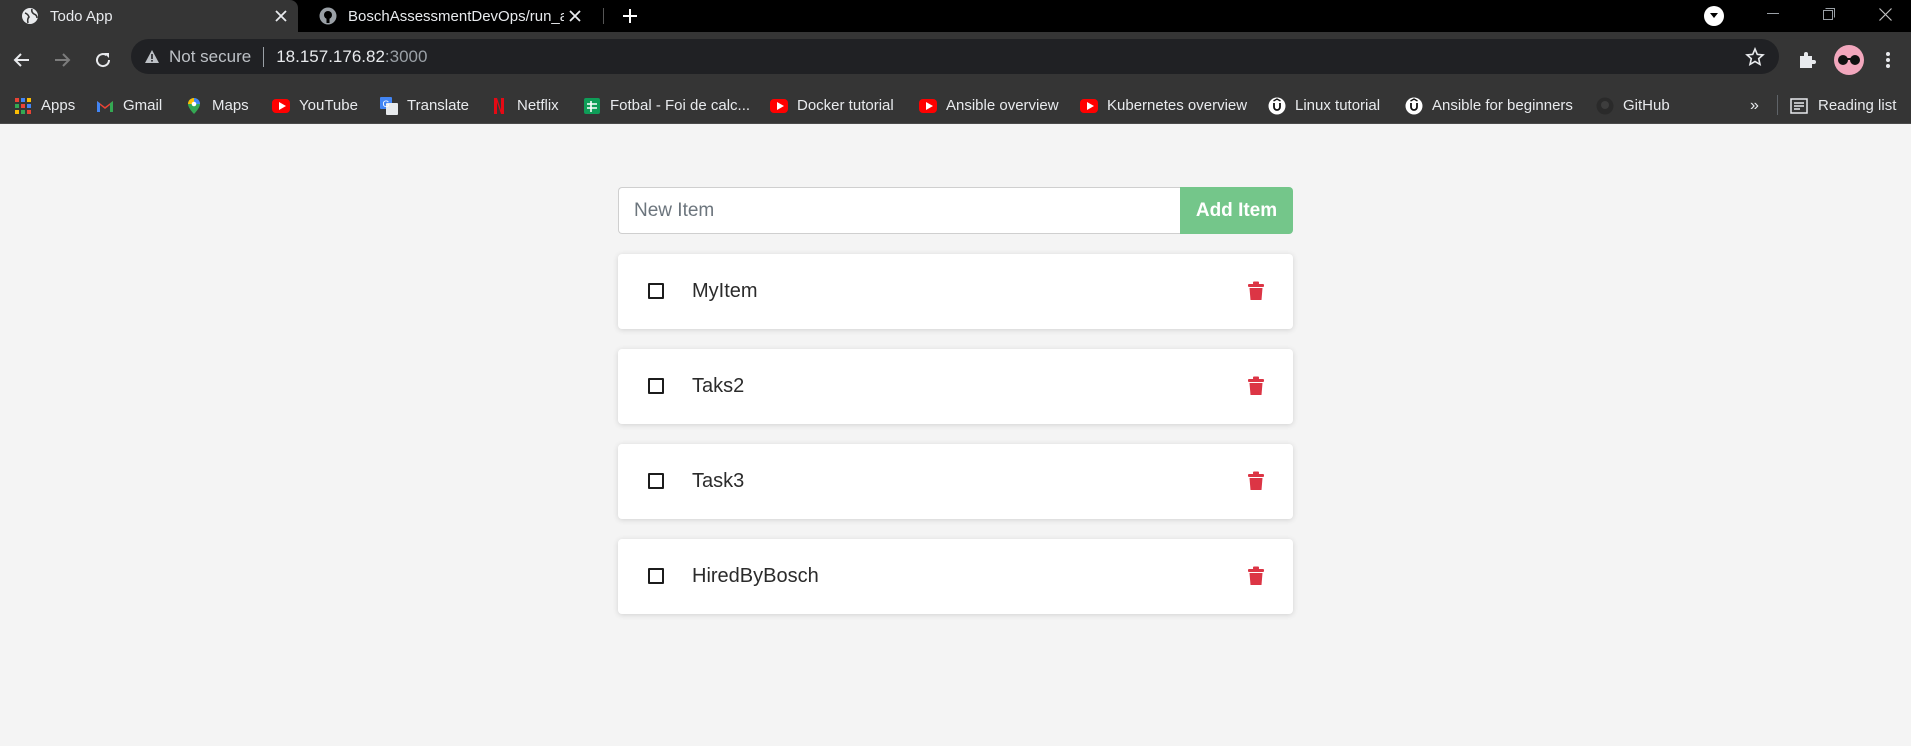  I want to click on bookmark-label: Kubernetes overview, so click(1177, 105).